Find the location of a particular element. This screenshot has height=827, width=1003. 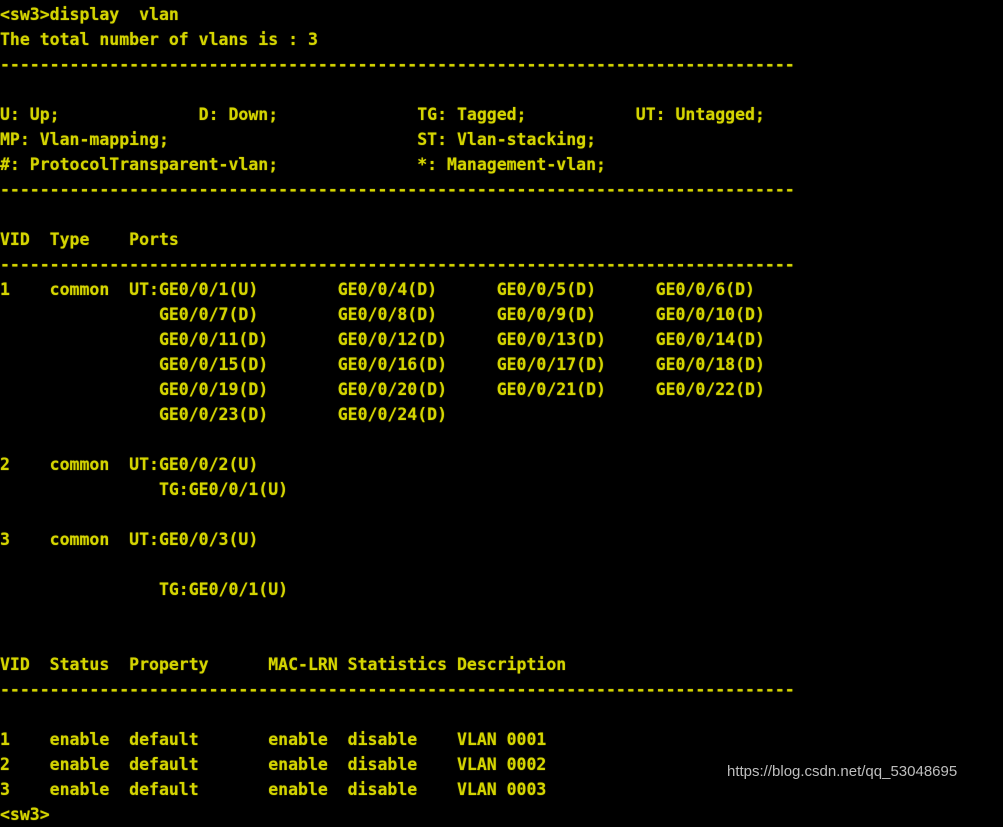

vlan-count-line: The total number of vlans is : 3 is located at coordinates (159, 39).